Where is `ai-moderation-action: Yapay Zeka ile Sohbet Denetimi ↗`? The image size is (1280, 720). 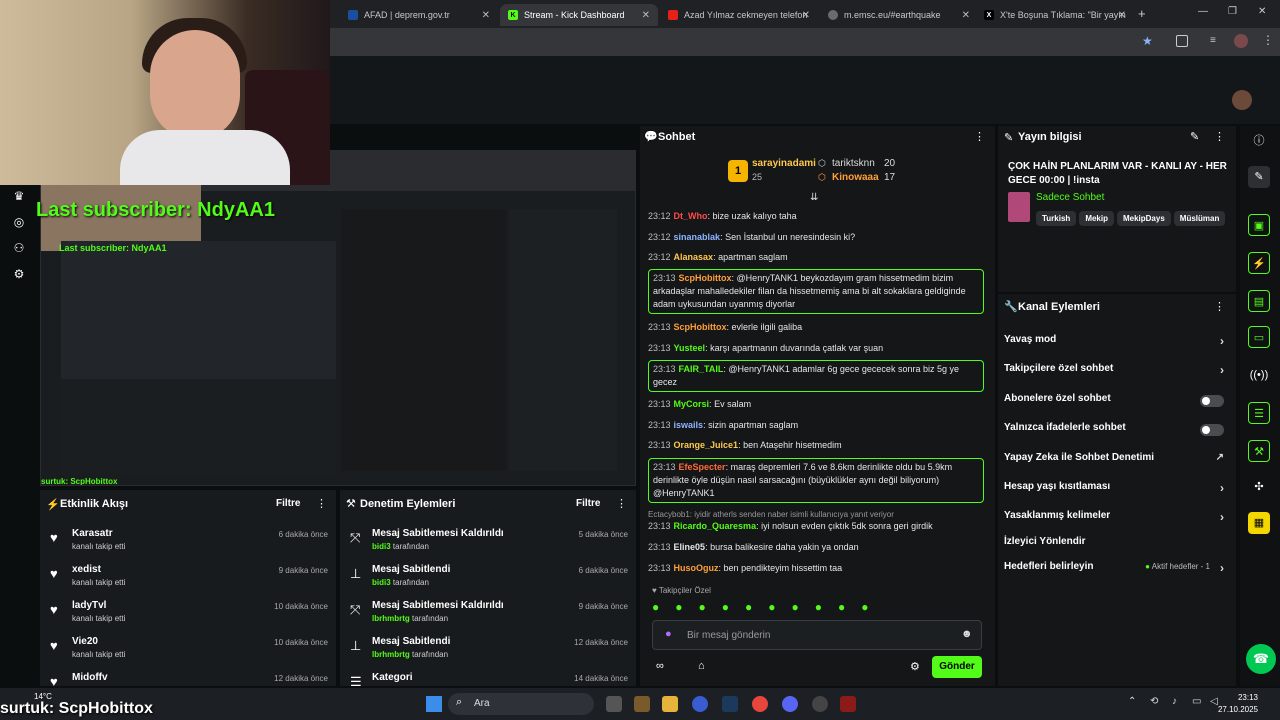 ai-moderation-action: Yapay Zeka ile Sohbet Denetimi ↗ is located at coordinates (1115, 463).